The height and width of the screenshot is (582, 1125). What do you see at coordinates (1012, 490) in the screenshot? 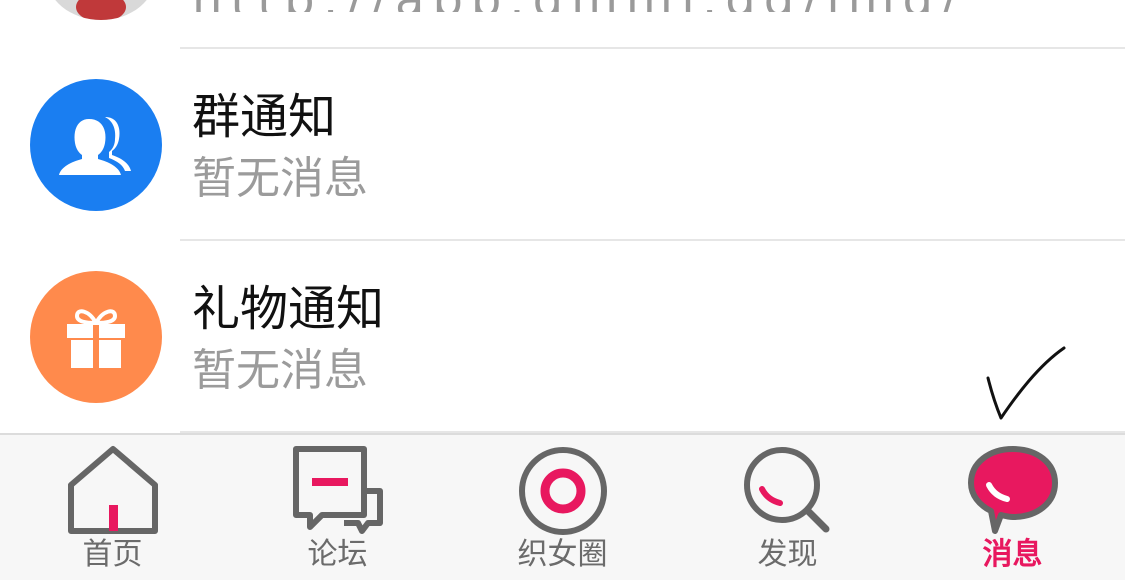
I see `message-icon` at bounding box center [1012, 490].